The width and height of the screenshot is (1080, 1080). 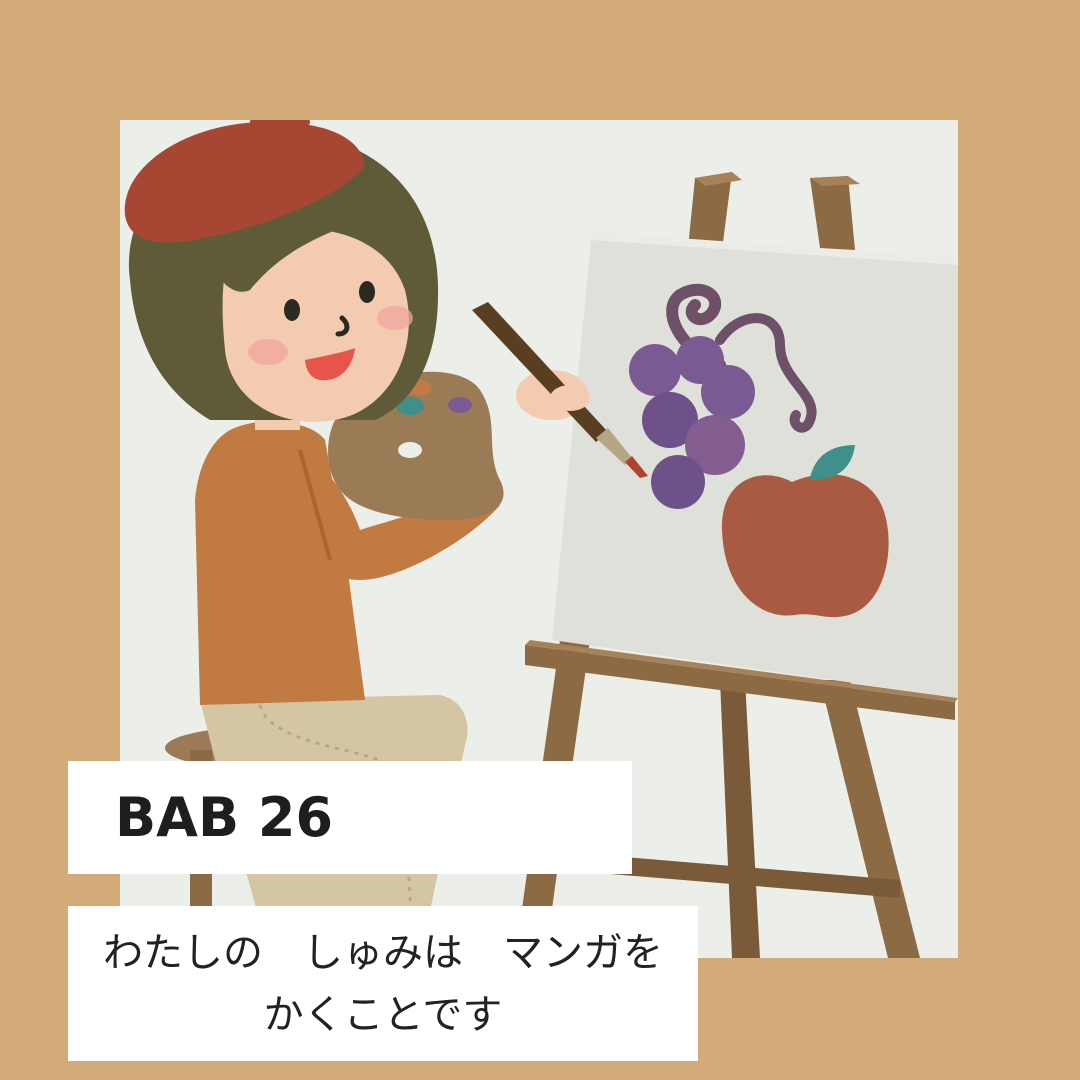 I want to click on subtitle-box: わたしの しゅみは マンガを かくことです, so click(x=383, y=983).